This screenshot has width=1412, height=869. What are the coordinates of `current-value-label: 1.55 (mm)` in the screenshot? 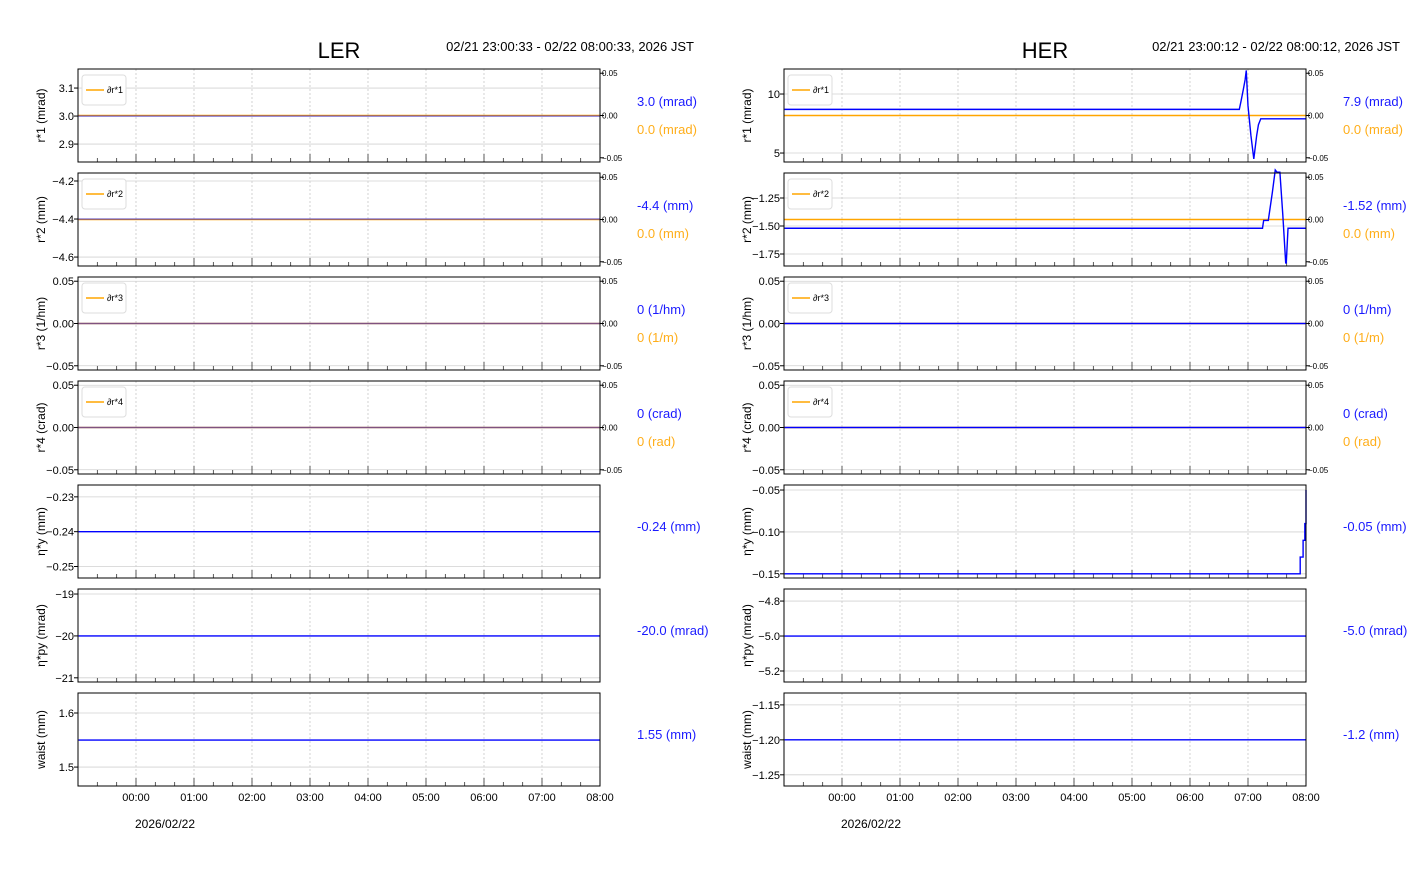 It's located at (666, 734).